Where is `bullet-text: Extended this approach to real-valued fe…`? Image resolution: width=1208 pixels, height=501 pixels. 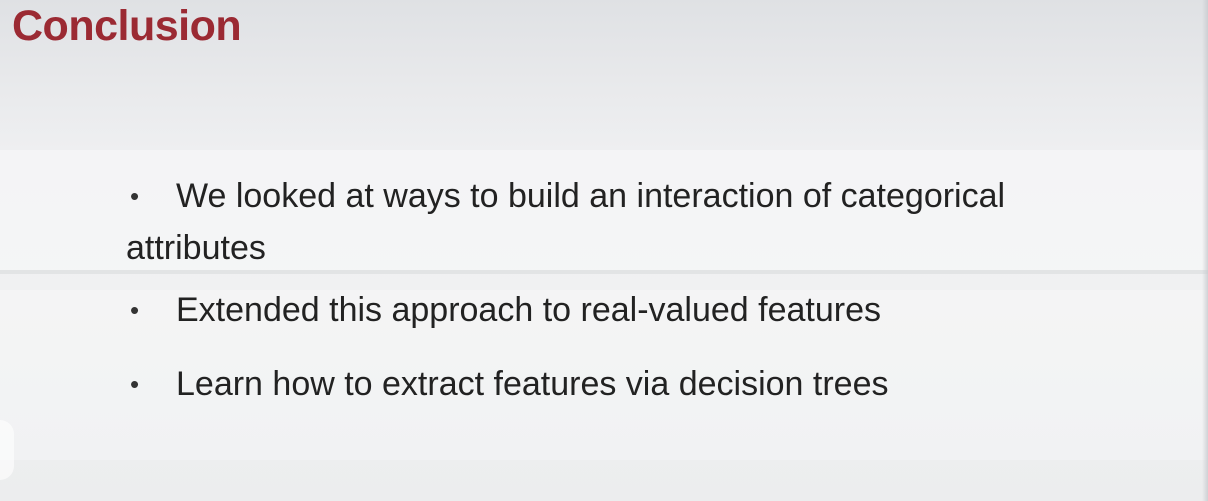 bullet-text: Extended this approach to real-valued fe… is located at coordinates (529, 310).